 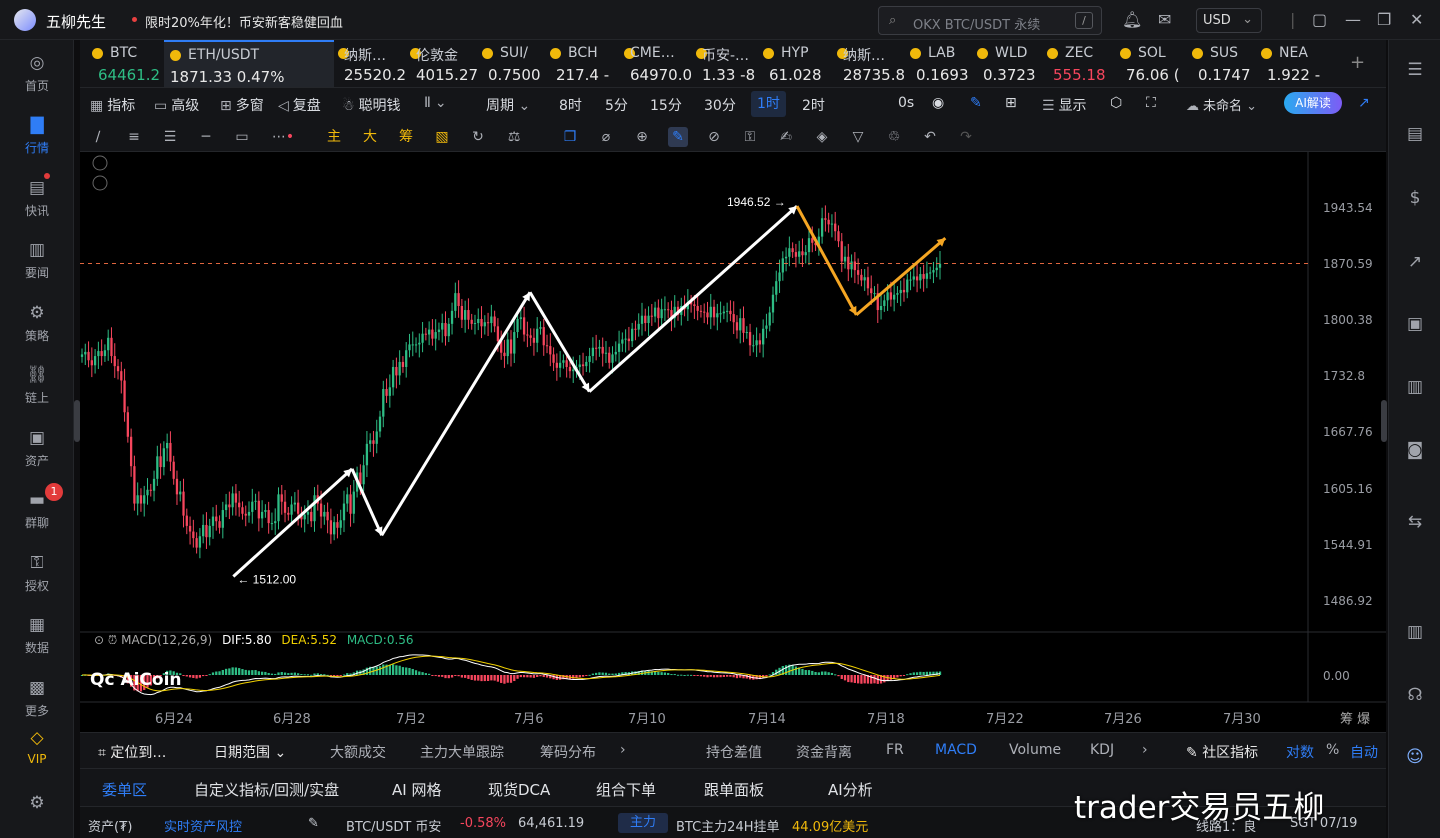 What do you see at coordinates (519, 789) in the screenshot?
I see `tab-spot-dca: 现货DCA` at bounding box center [519, 789].